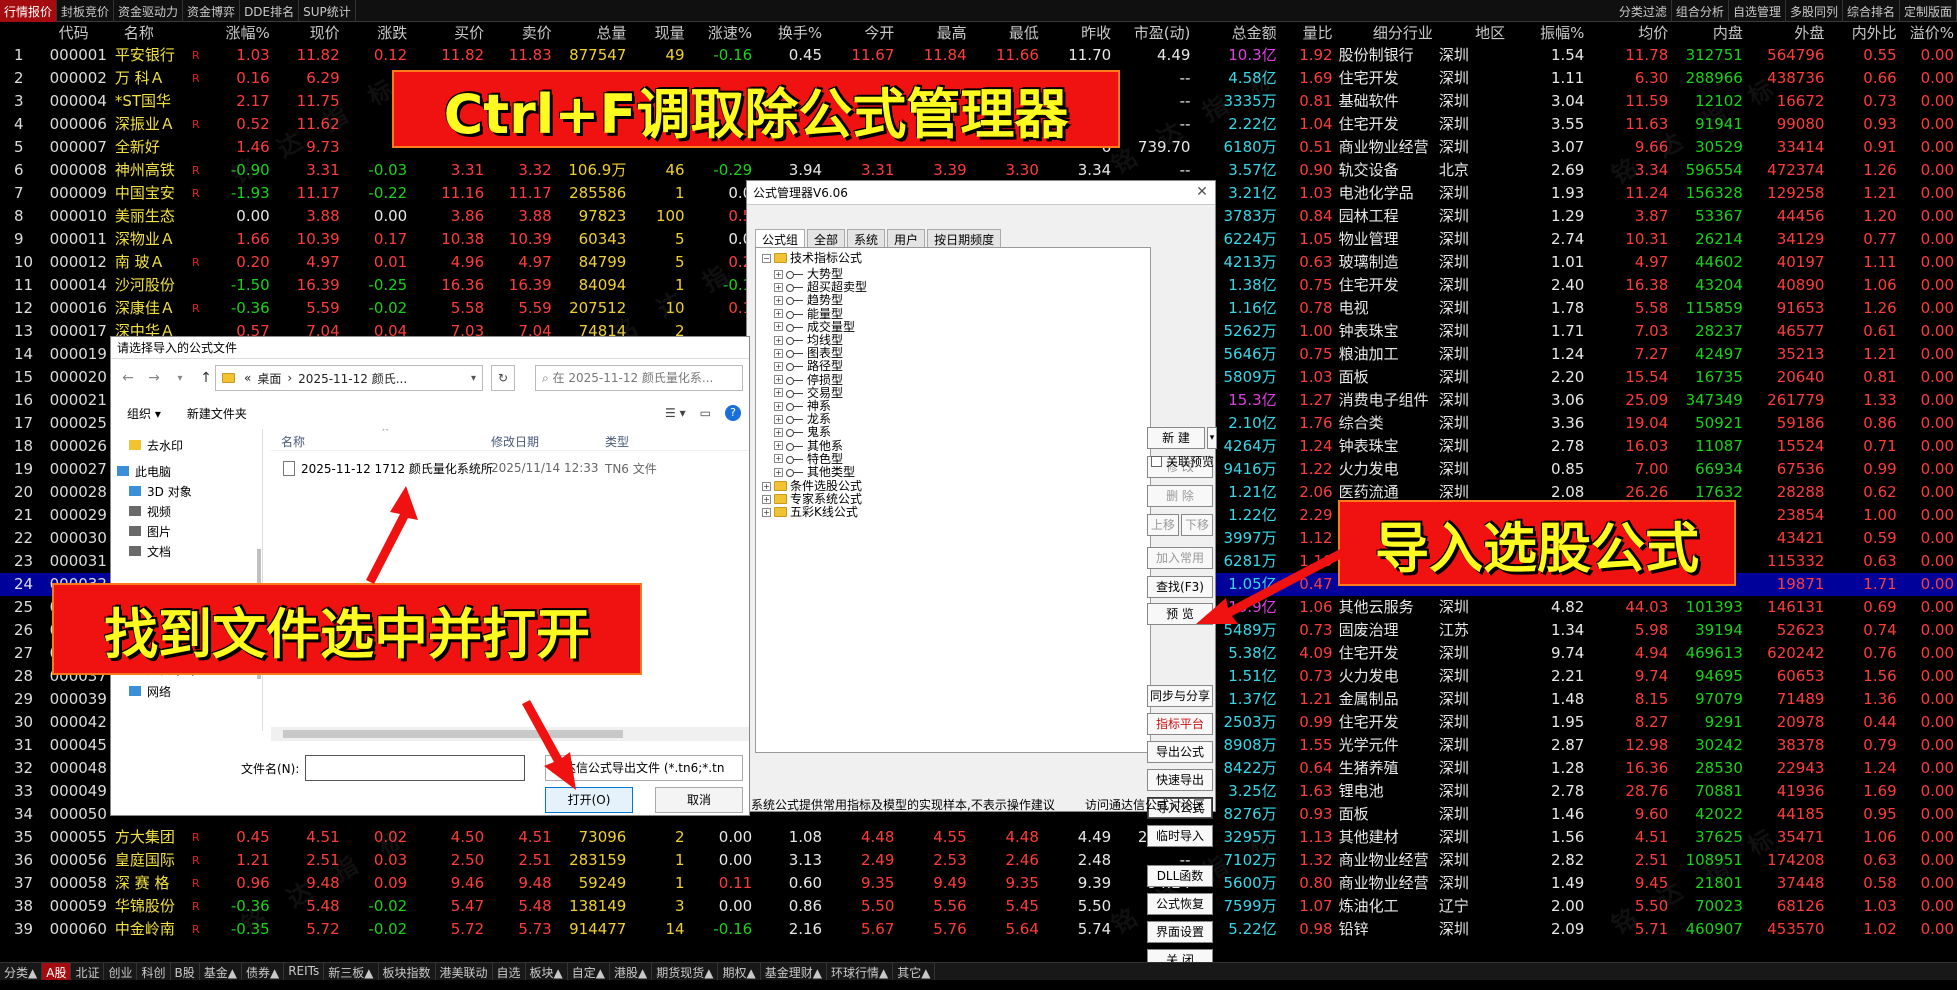 This screenshot has width=1957, height=990. What do you see at coordinates (503, 378) in the screenshot?
I see `refresh-icon: ↻` at bounding box center [503, 378].